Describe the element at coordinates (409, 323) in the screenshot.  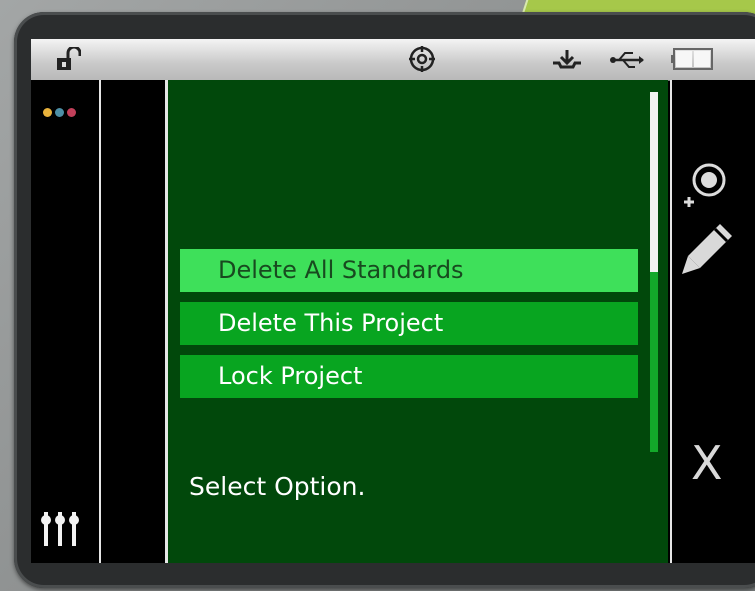
I see `menu-item-delete-this-project: Delete This Project` at that location.